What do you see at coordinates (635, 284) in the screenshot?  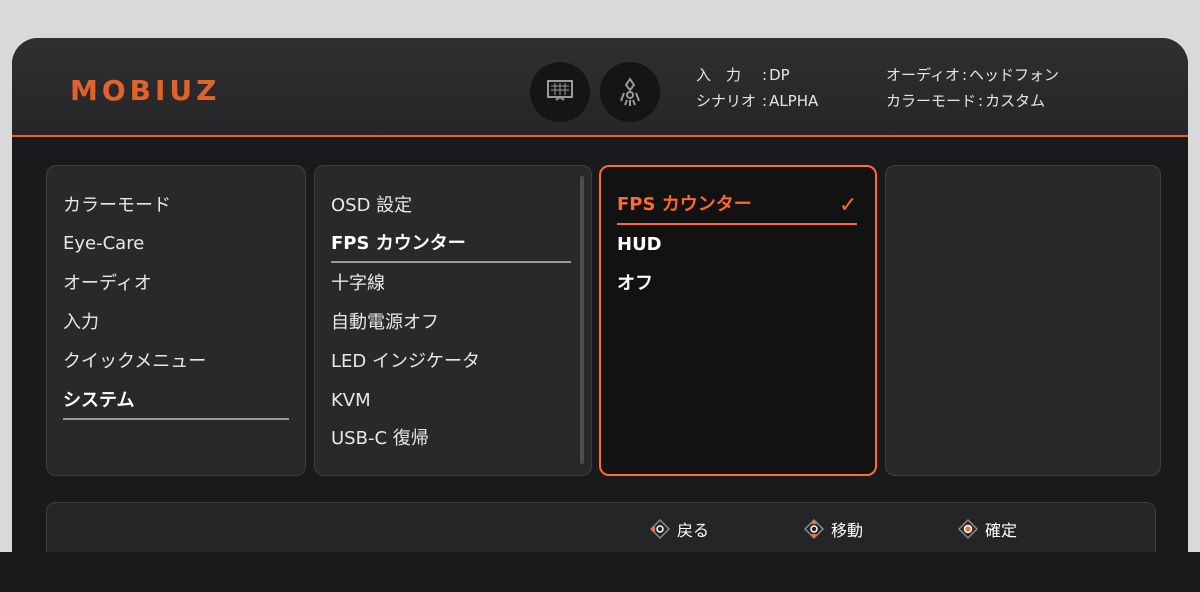 I see `menu3-option-off: オフ` at bounding box center [635, 284].